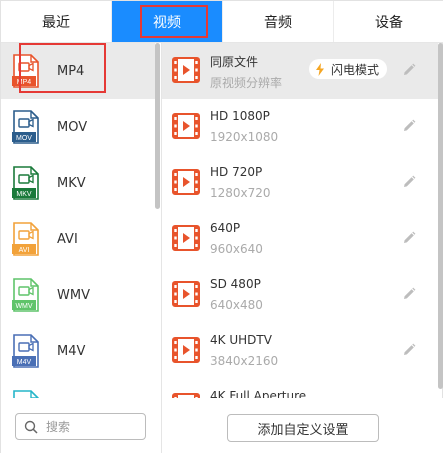  I want to click on preset-name: HD 720P, so click(236, 172).